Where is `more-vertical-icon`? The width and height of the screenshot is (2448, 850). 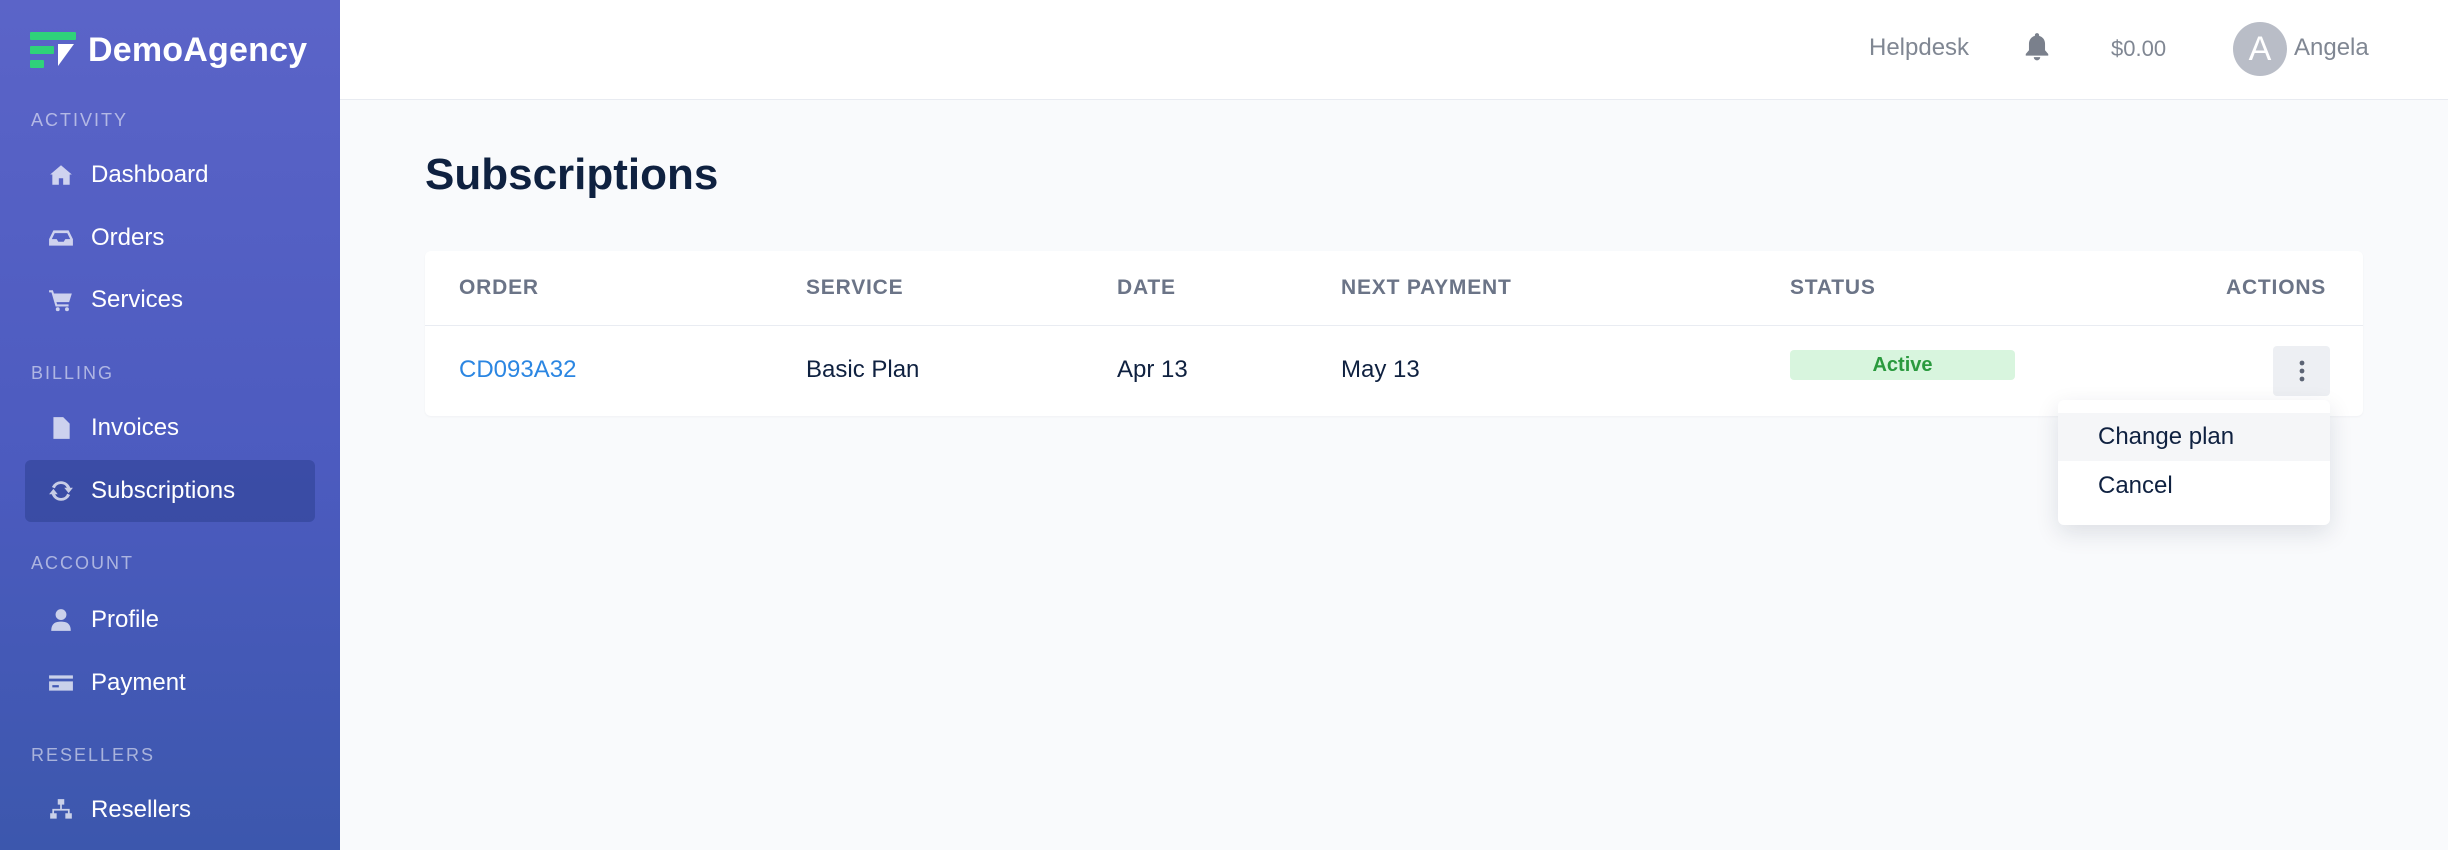
more-vertical-icon is located at coordinates (2301, 371).